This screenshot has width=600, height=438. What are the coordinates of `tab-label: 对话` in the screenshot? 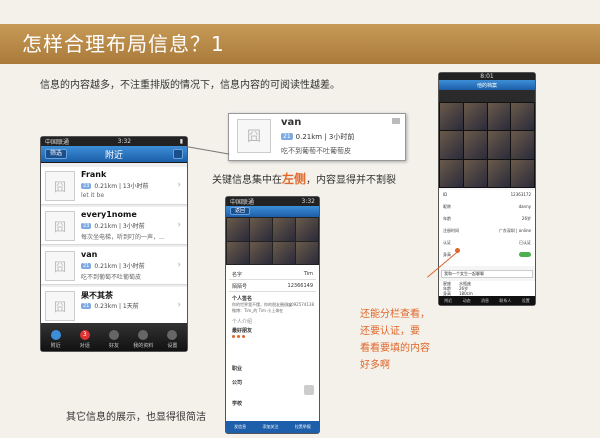 It's located at (84, 346).